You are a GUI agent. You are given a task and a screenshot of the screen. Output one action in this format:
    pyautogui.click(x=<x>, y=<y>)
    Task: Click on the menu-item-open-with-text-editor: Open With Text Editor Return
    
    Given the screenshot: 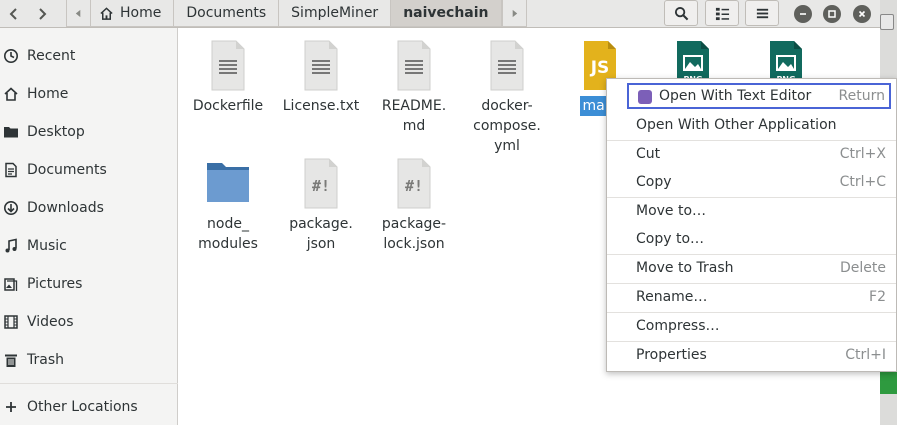 What is the action you would take?
    pyautogui.click(x=759, y=96)
    